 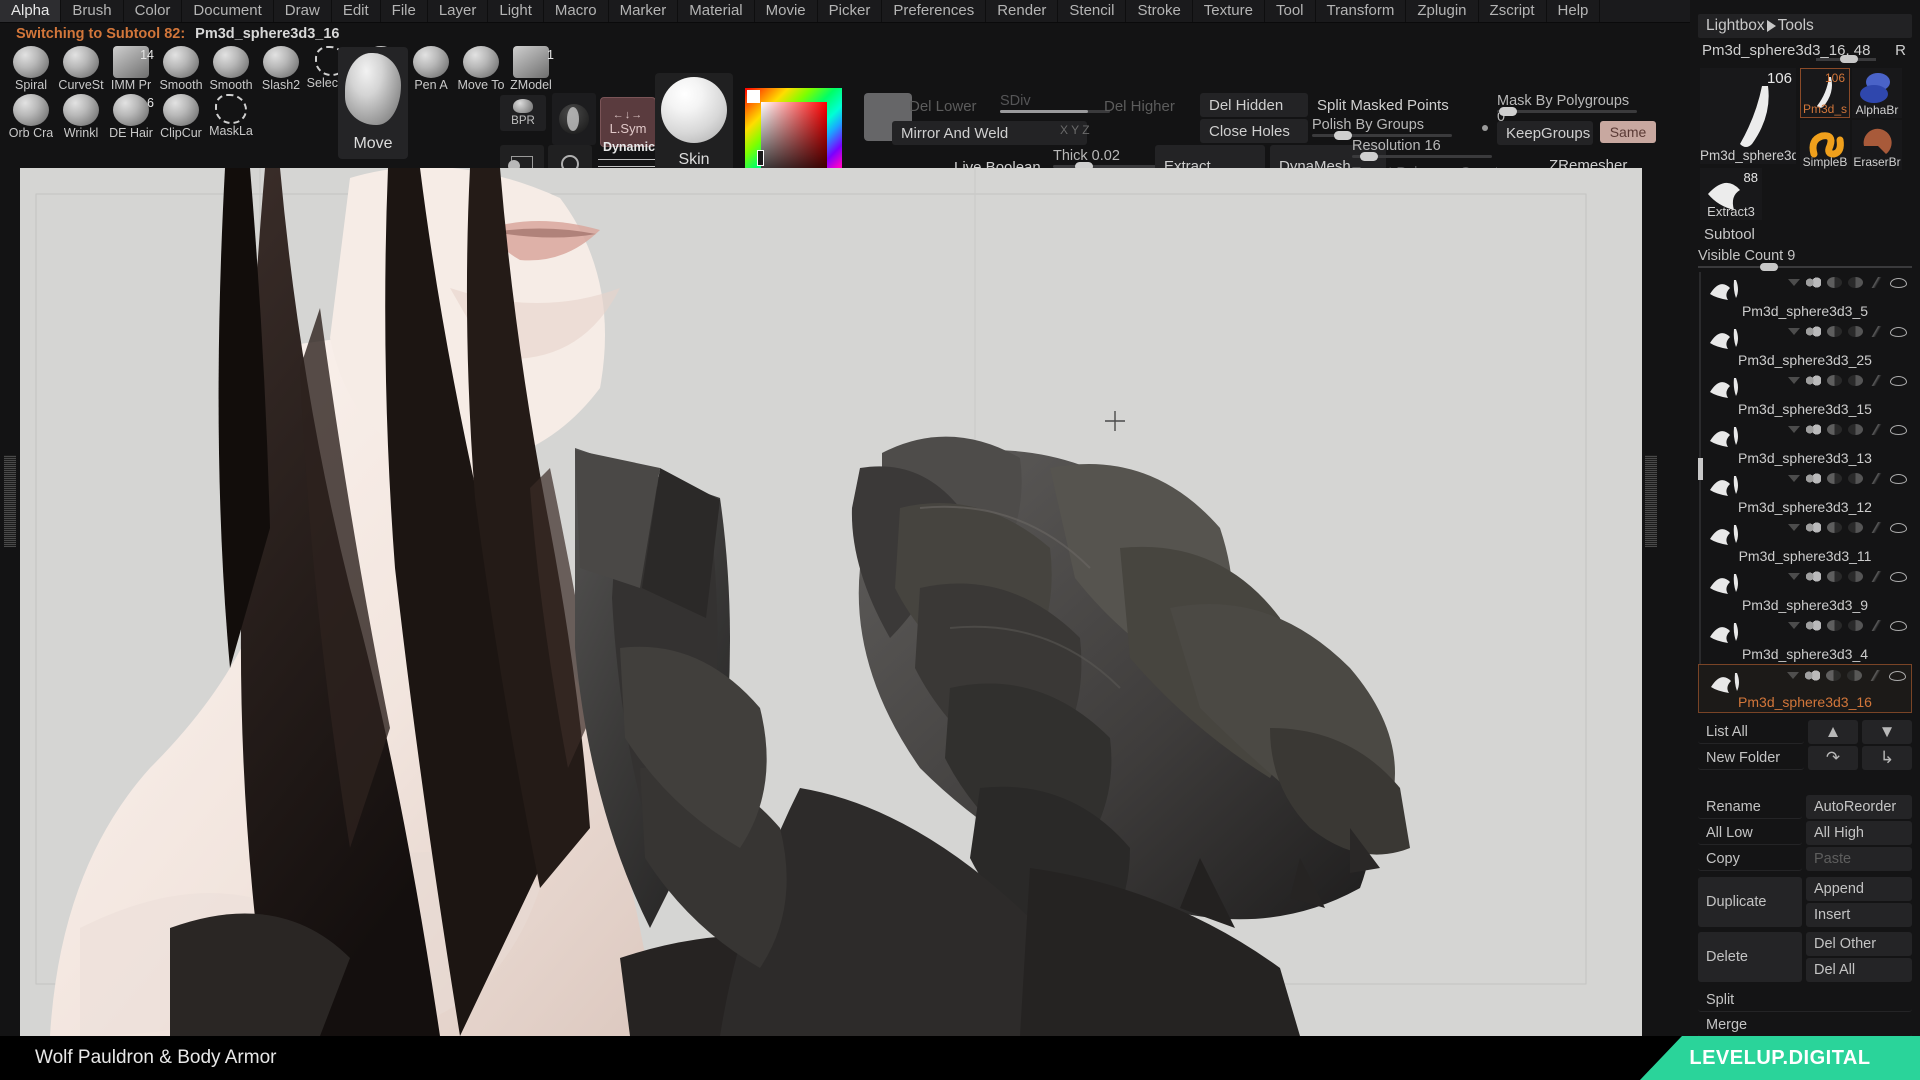 I want to click on merge-button: Merge, so click(x=1805, y=1025).